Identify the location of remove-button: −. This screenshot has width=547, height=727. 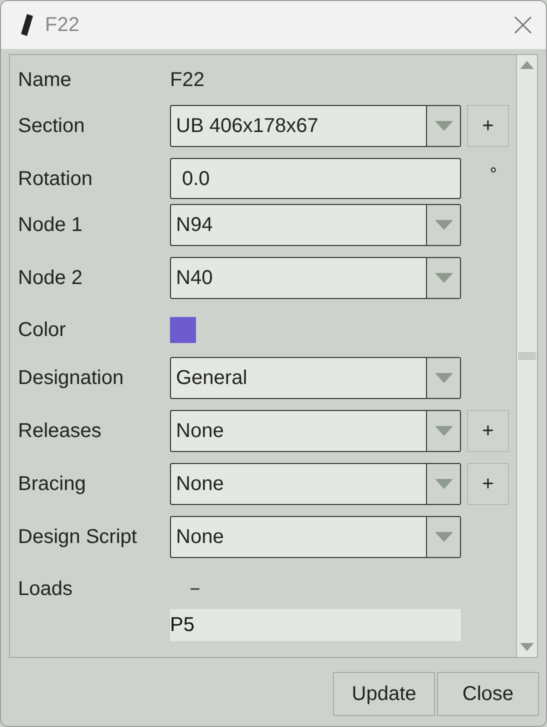
(195, 589).